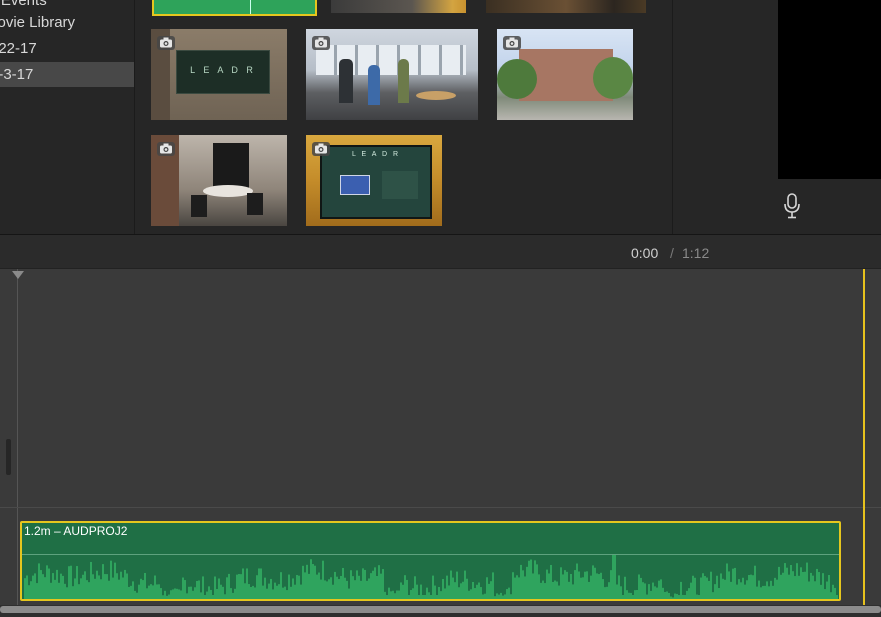 The image size is (881, 617). What do you see at coordinates (321, 149) in the screenshot?
I see `camera-icon` at bounding box center [321, 149].